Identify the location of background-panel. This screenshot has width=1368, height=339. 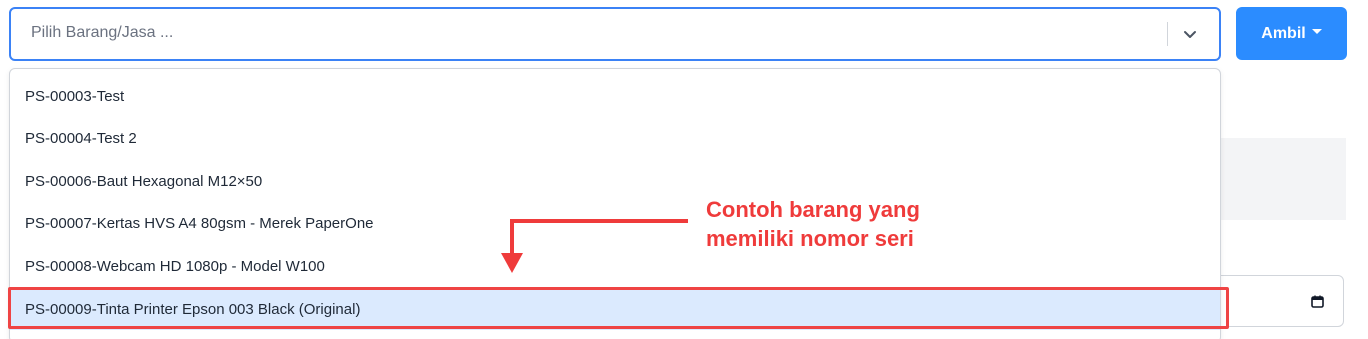
(1273, 179).